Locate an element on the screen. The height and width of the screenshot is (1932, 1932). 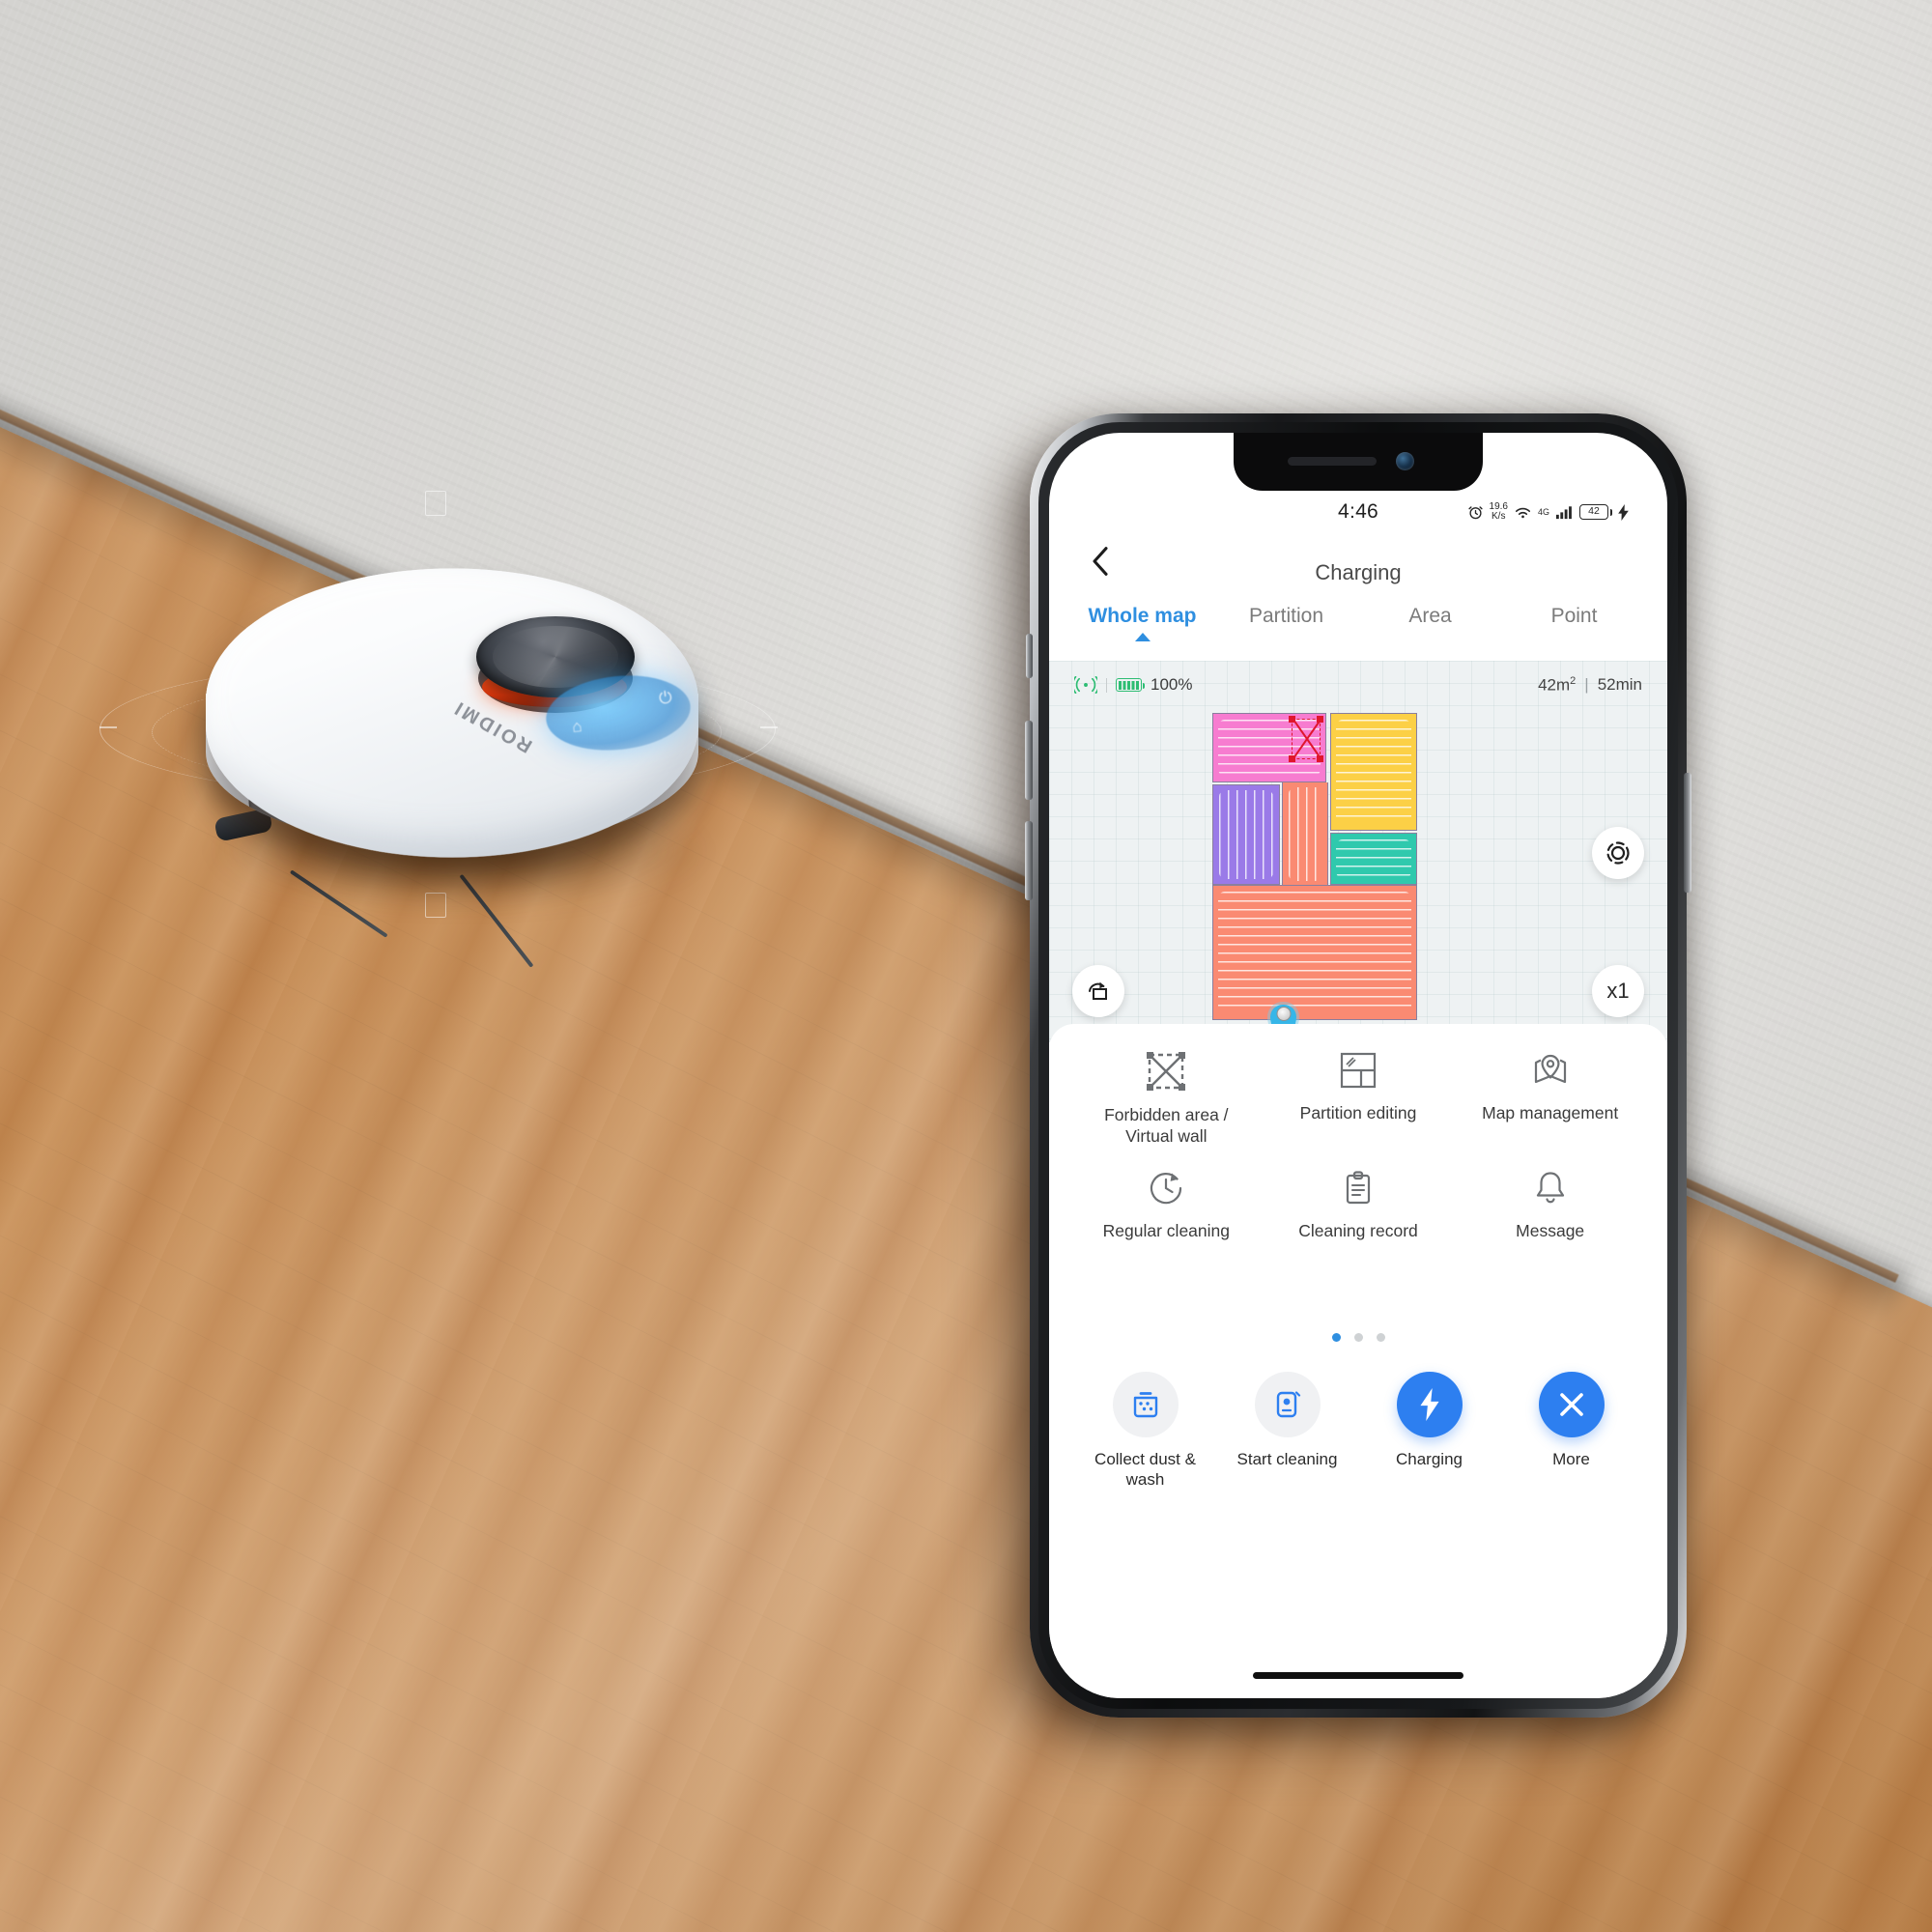
rotate-map-icon is located at coordinates (1098, 990).